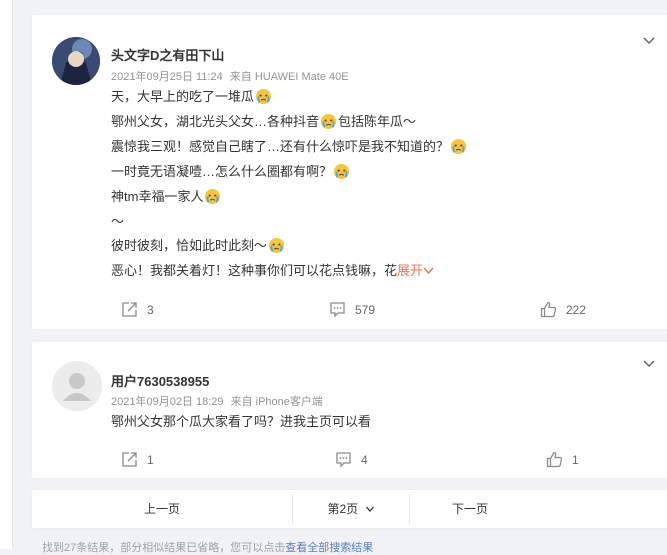 The height and width of the screenshot is (555, 667). Describe the element at coordinates (352, 309) in the screenshot. I see `comment-button: 579` at that location.